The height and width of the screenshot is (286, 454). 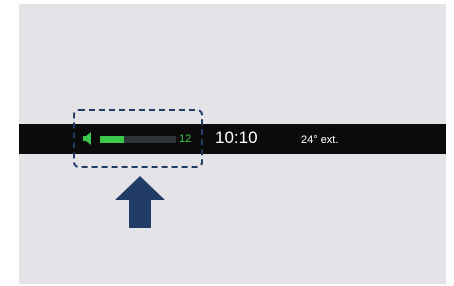 I want to click on volume-highlight-frame, so click(x=138, y=138).